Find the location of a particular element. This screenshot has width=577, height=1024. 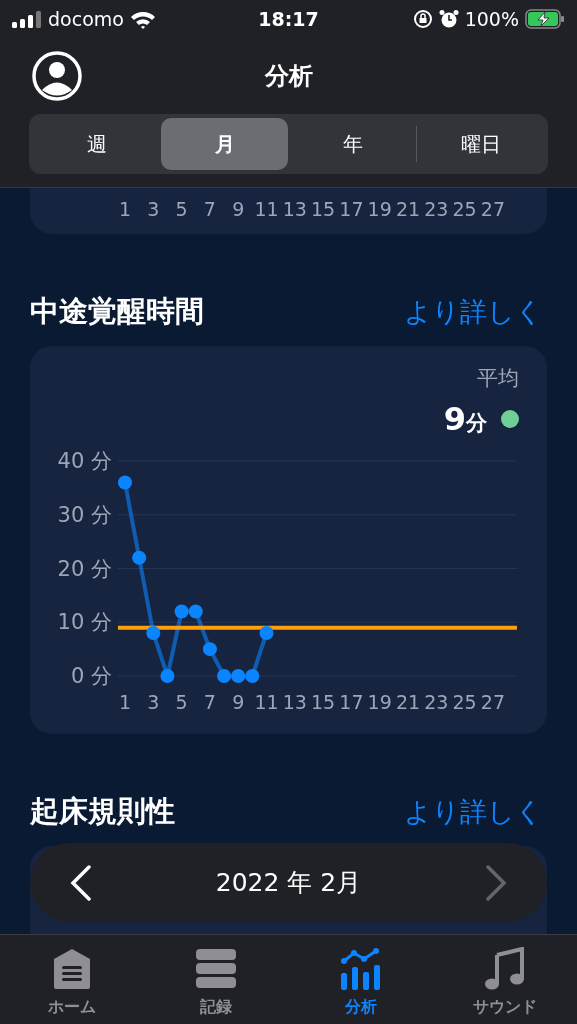

battery-icon is located at coordinates (545, 19).